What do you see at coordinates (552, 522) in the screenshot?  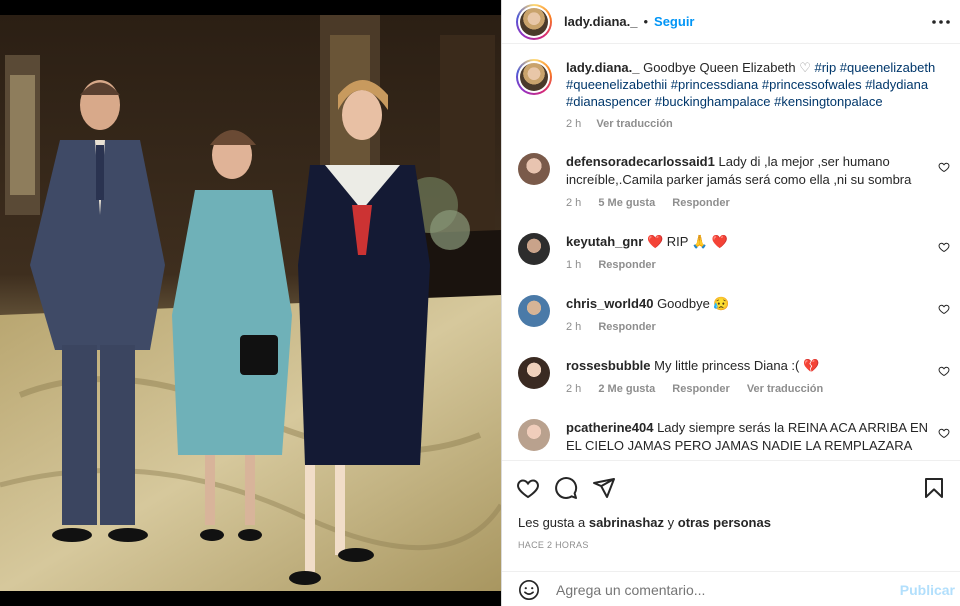 I see `likes-prefix: Les gusta a` at bounding box center [552, 522].